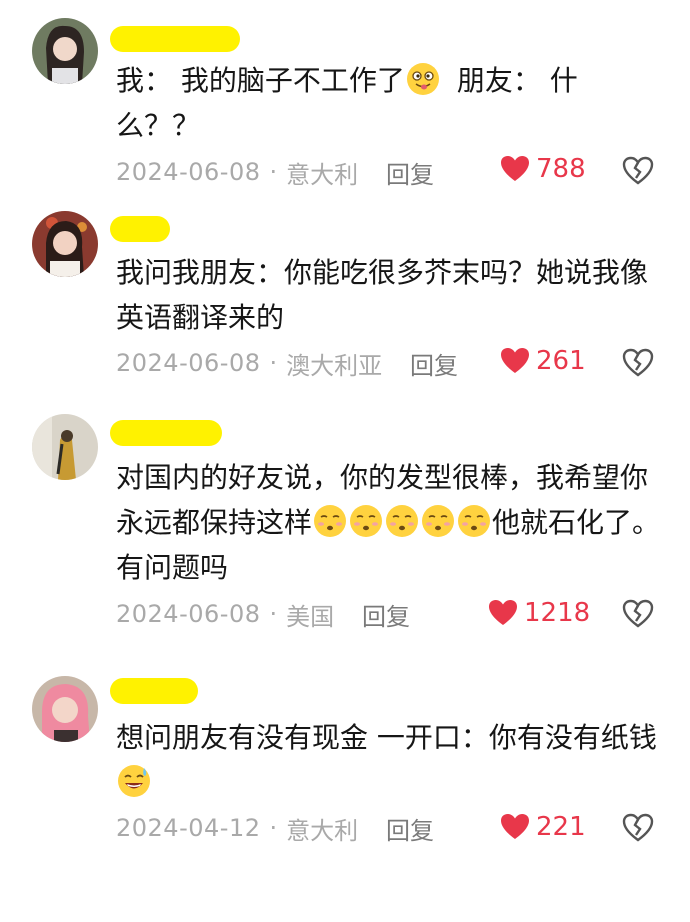 Image resolution: width=690 pixels, height=922 pixels. I want to click on sweat-smile-emoji-icon, so click(134, 781).